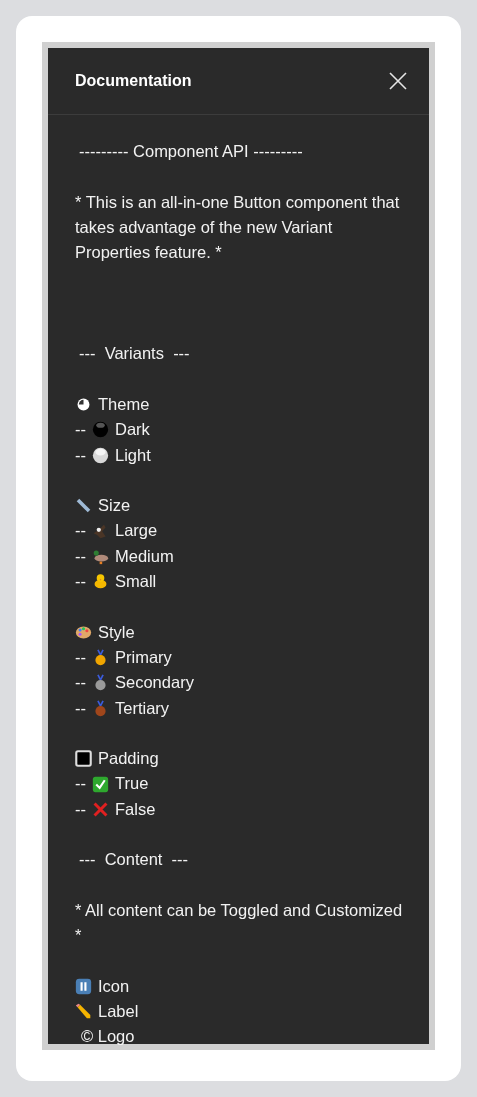 The width and height of the screenshot is (477, 1097). Describe the element at coordinates (83, 986) in the screenshot. I see `pause-icon` at that location.